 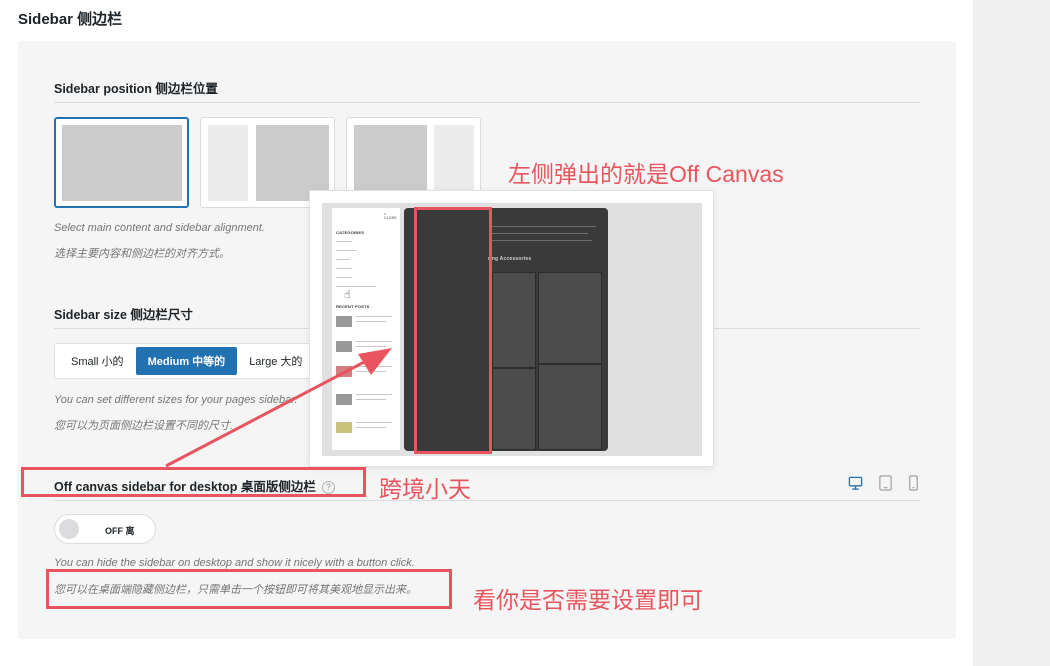 I want to click on section-title: Sidebar 侧边栏, so click(x=70, y=19).